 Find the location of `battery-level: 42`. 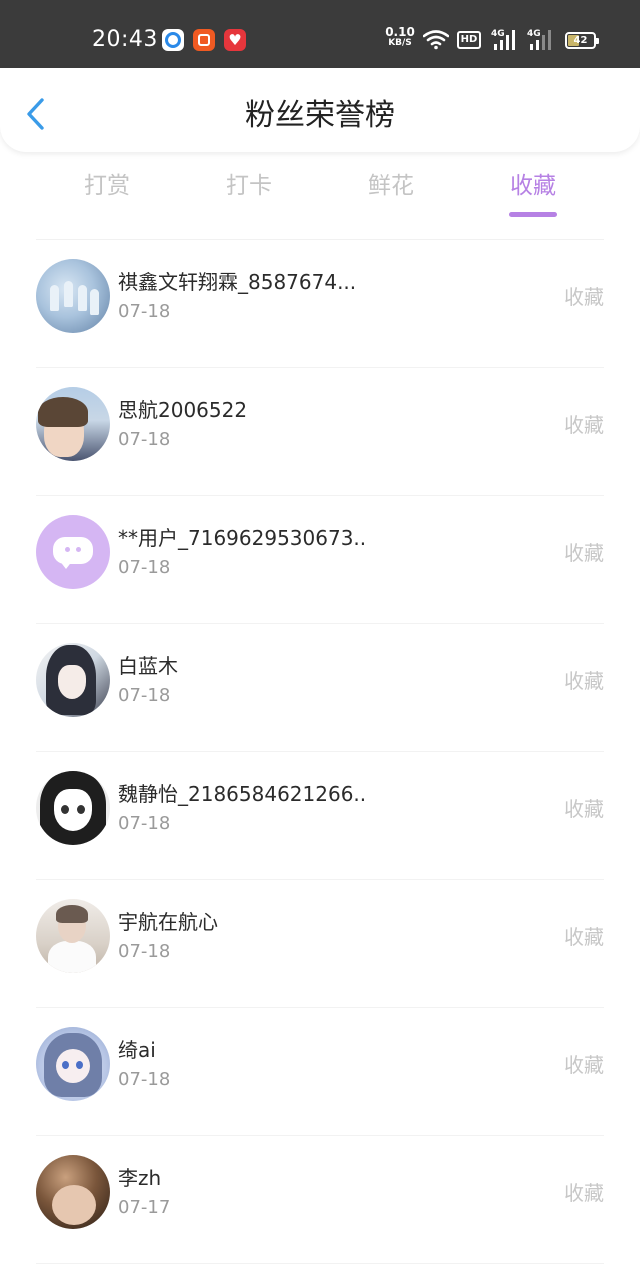

battery-level: 42 is located at coordinates (580, 40).